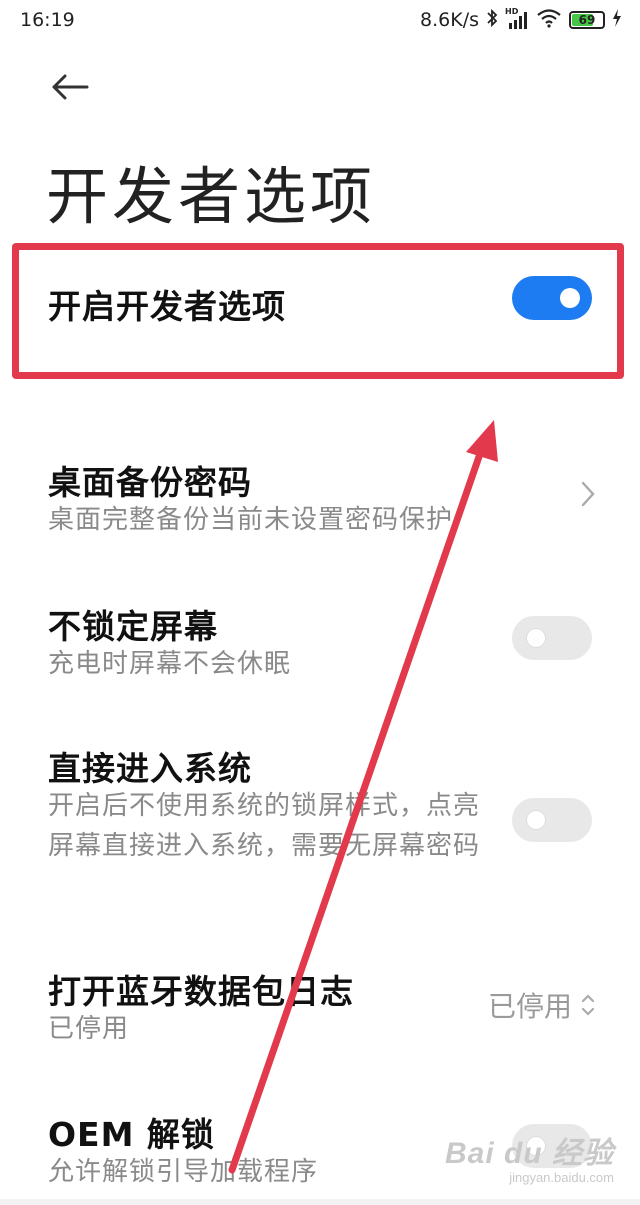 The height and width of the screenshot is (1205, 640). What do you see at coordinates (529, 1006) in the screenshot?
I see `select-value: 已停用` at bounding box center [529, 1006].